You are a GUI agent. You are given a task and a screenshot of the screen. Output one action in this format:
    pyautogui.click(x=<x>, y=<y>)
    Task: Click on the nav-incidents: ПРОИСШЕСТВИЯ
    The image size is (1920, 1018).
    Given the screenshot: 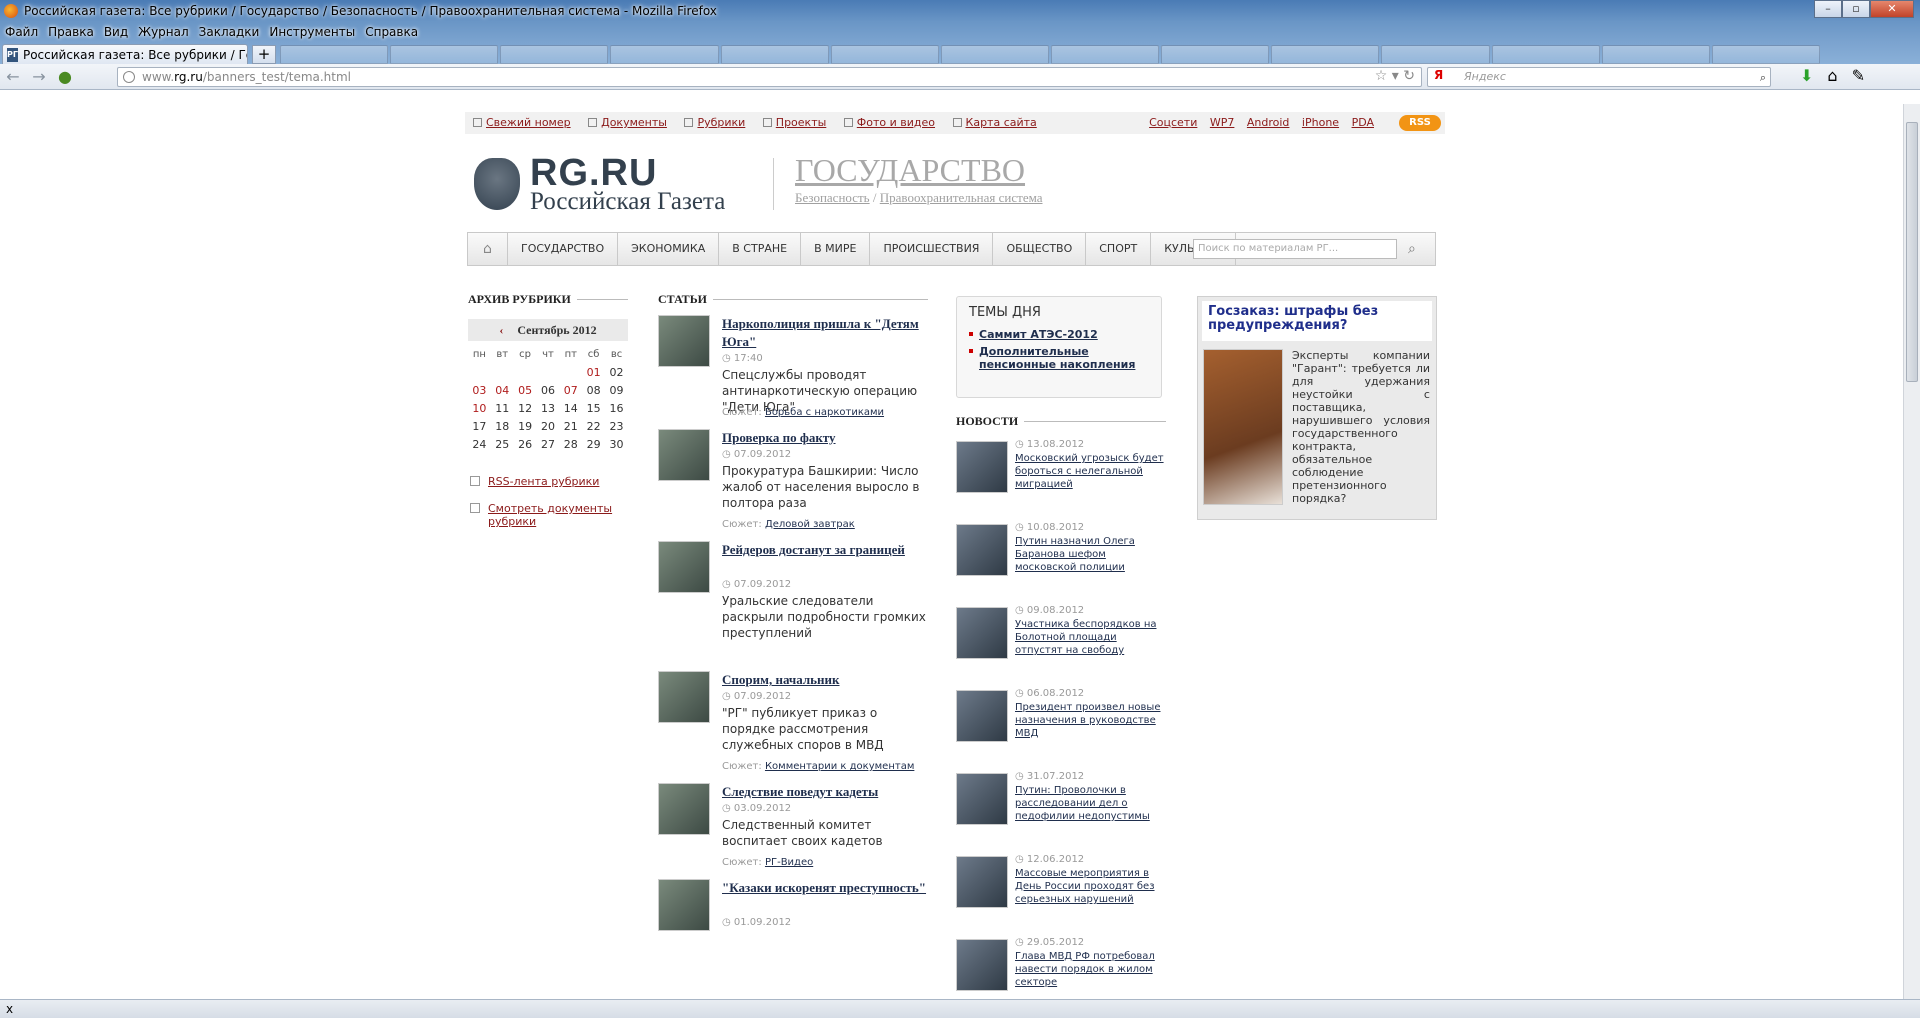 What is the action you would take?
    pyautogui.click(x=932, y=249)
    